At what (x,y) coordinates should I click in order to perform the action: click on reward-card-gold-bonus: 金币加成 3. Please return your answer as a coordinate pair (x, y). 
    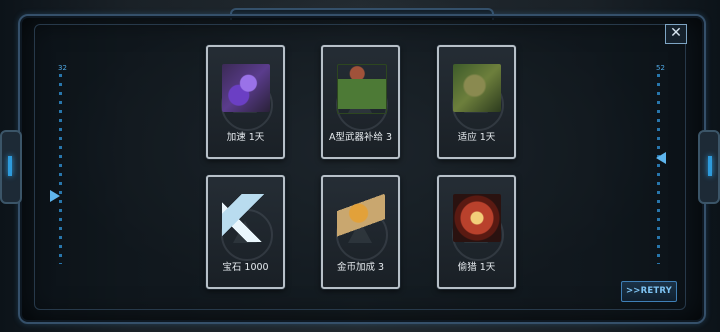
    Looking at the image, I should click on (360, 232).